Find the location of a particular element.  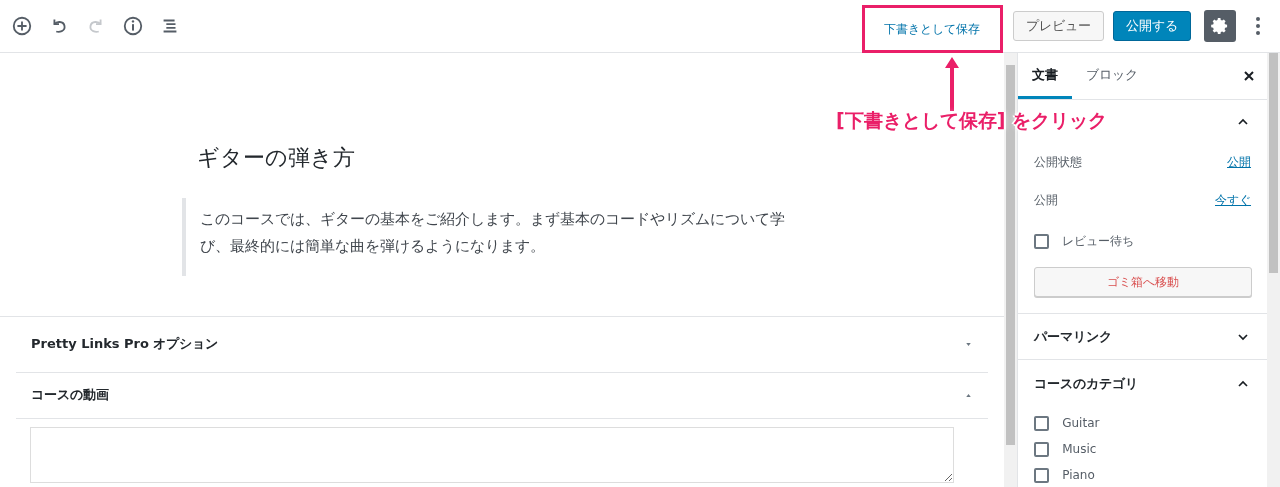

scrollbar is located at coordinates (1273, 270).